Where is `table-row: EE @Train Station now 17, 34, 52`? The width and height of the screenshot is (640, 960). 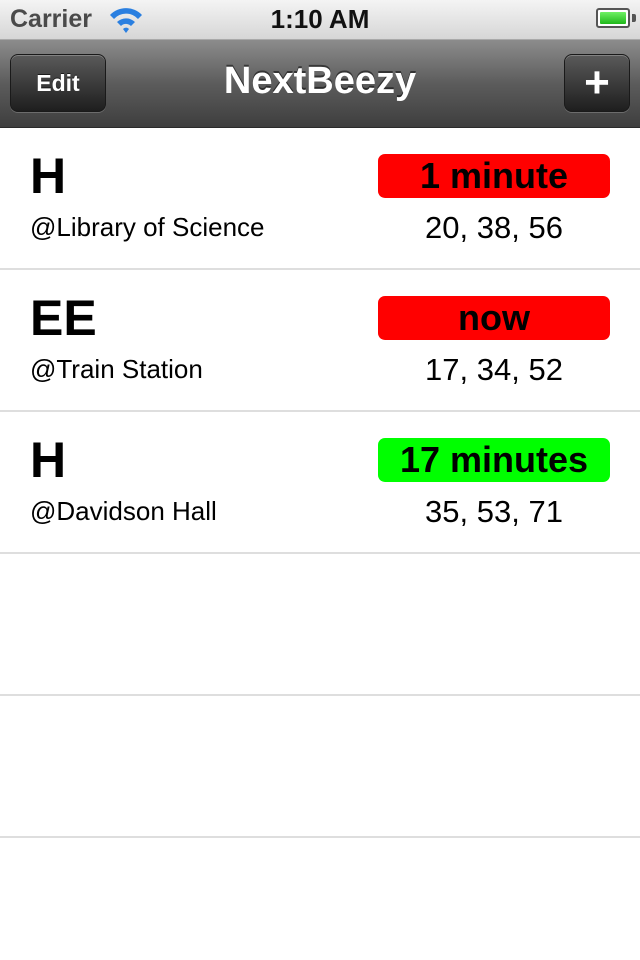 table-row: EE @Train Station now 17, 34, 52 is located at coordinates (320, 341).